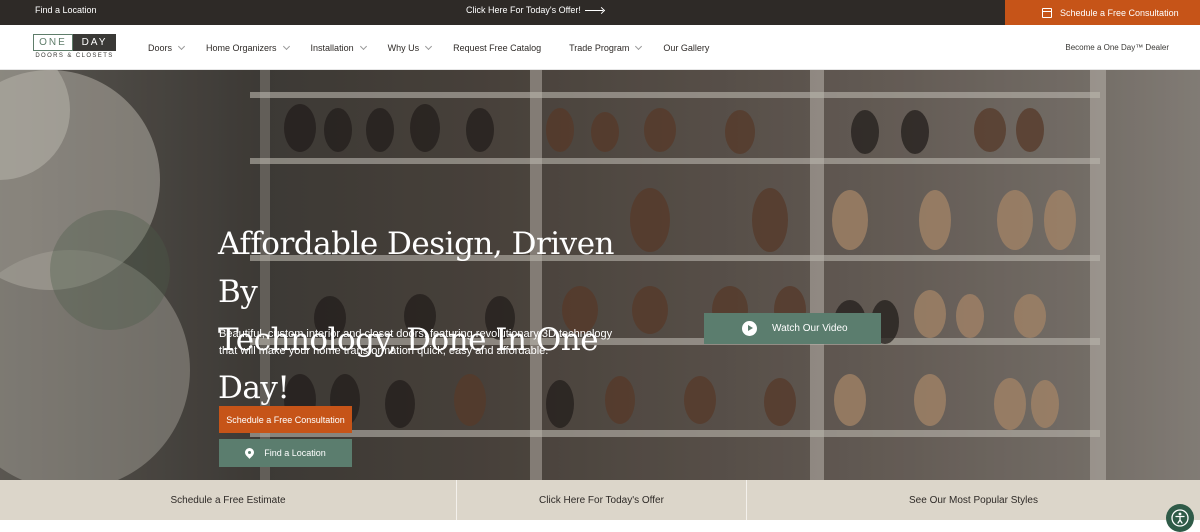 Image resolution: width=1200 pixels, height=532 pixels. I want to click on watch-video-button: Watch Our Video, so click(792, 328).